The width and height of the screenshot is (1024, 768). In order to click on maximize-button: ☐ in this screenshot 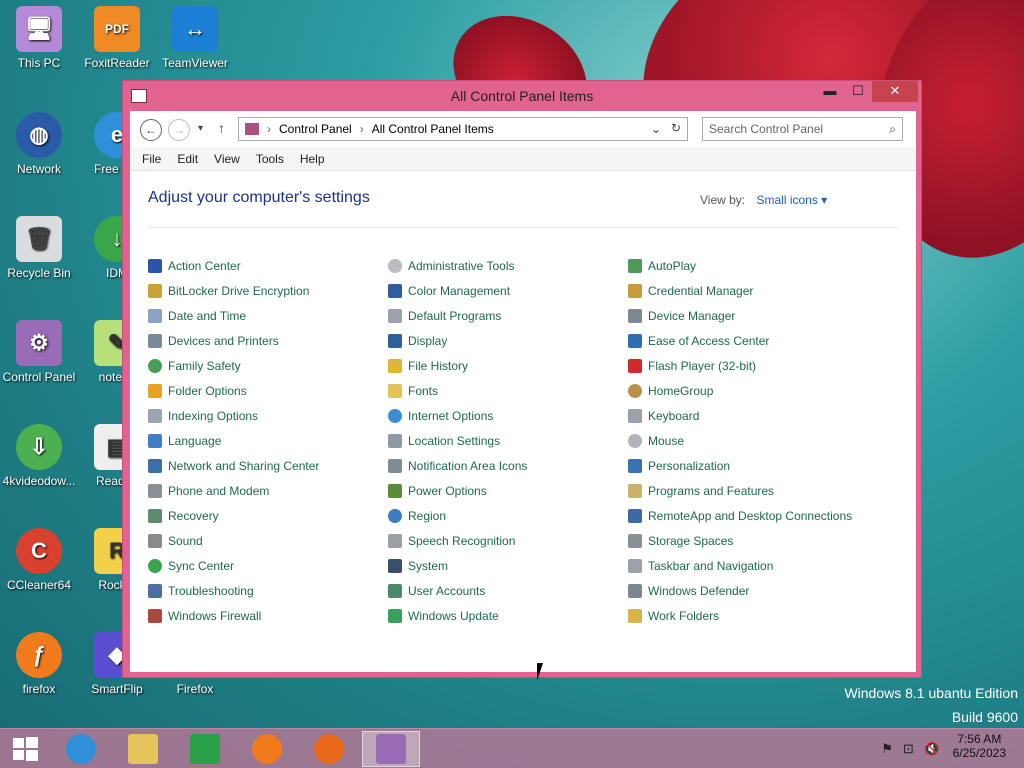, I will do `click(858, 91)`.